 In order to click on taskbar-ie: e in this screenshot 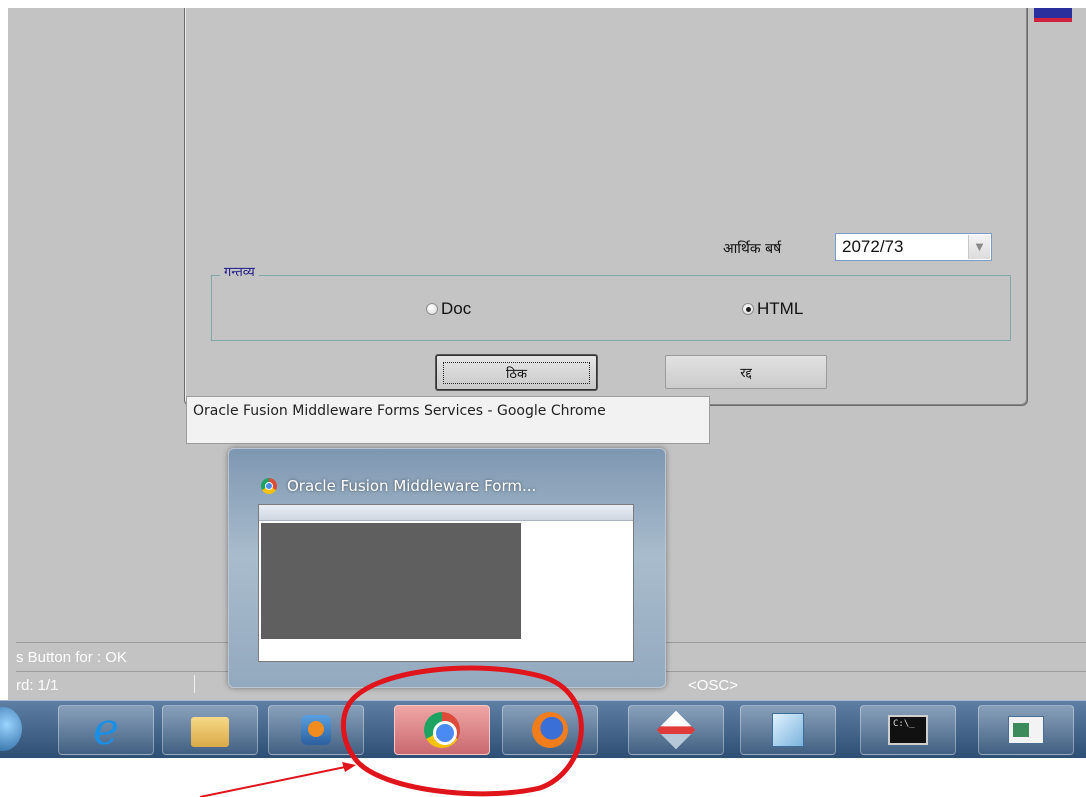, I will do `click(106, 730)`.